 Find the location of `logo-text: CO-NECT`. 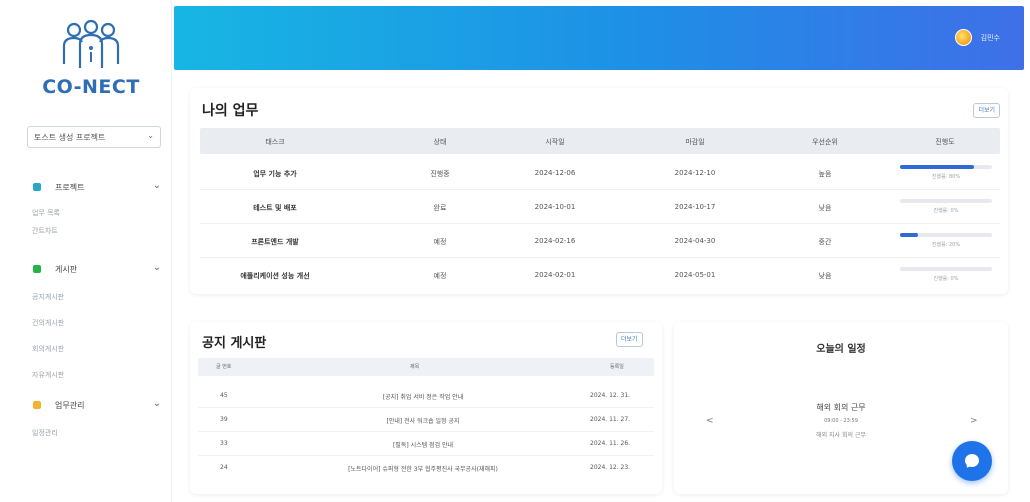

logo-text: CO-NECT is located at coordinates (91, 87).